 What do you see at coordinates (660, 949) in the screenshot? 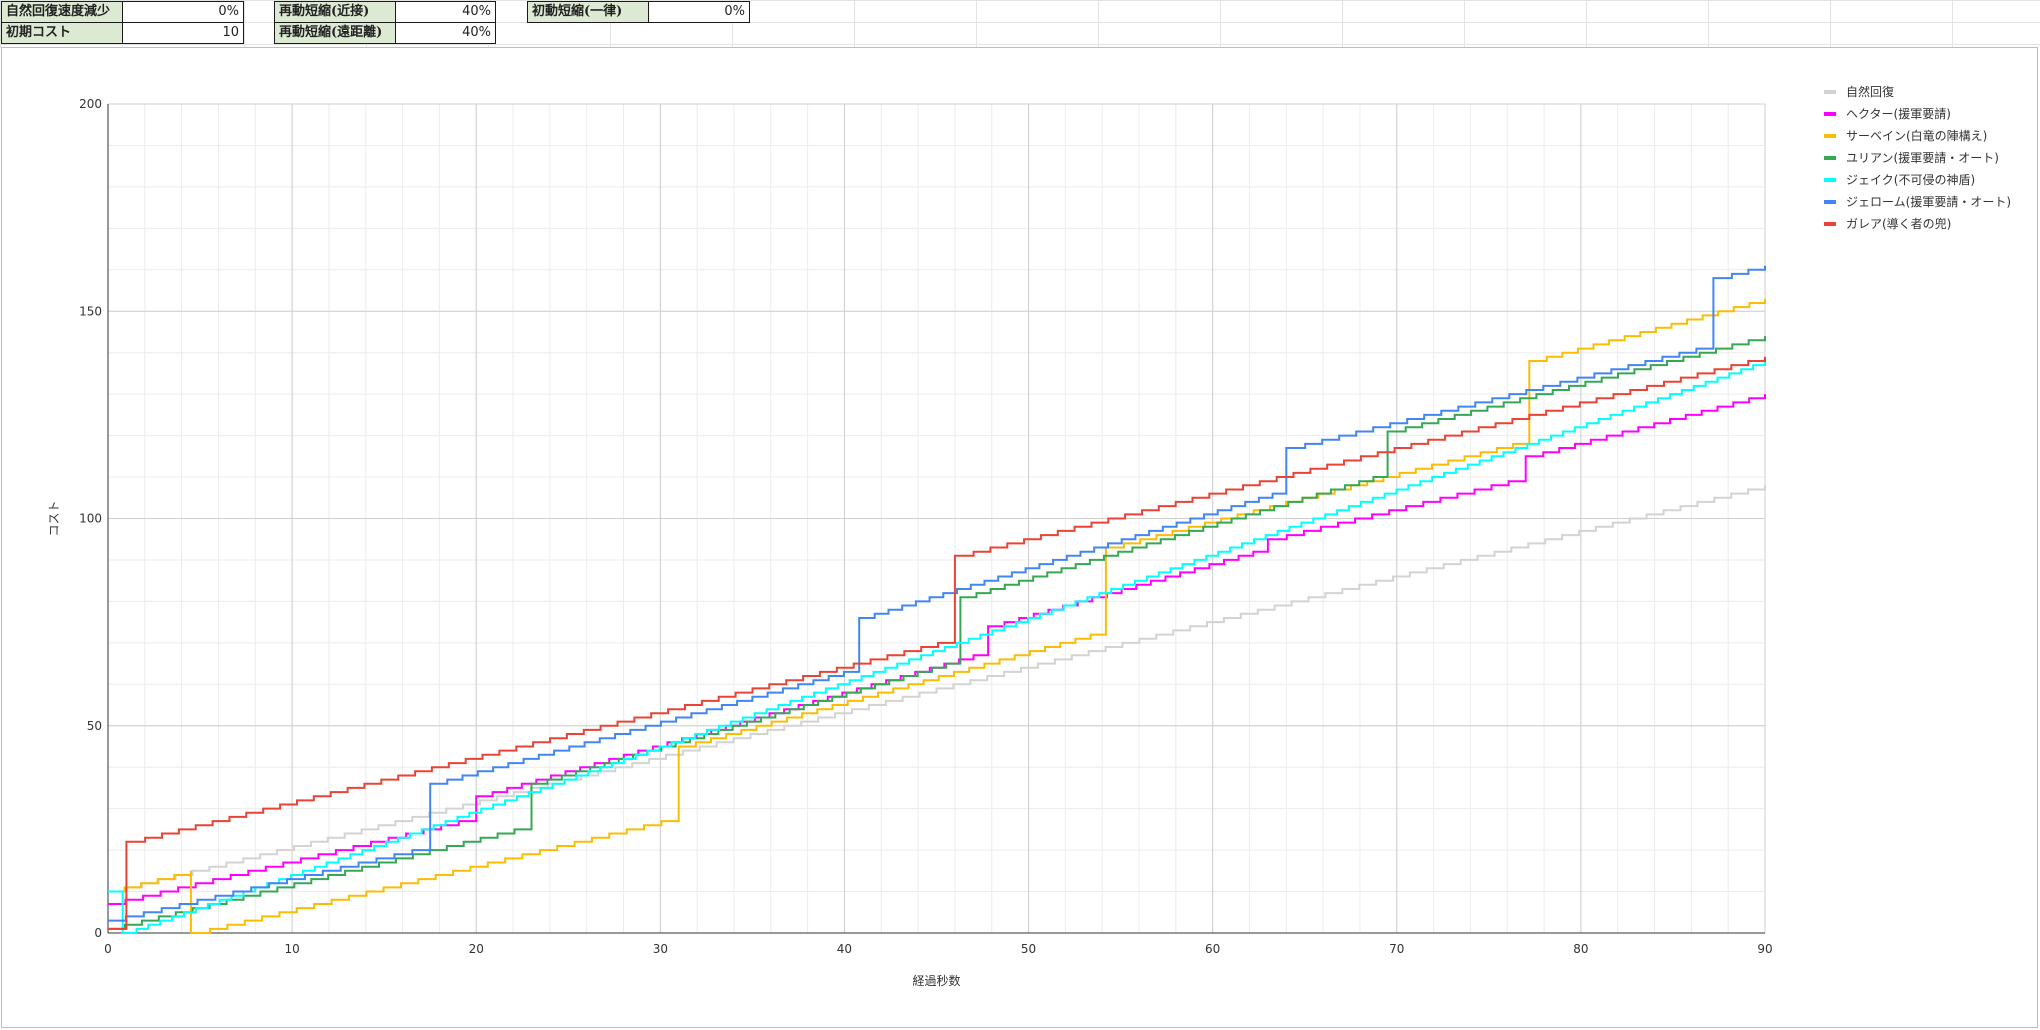
I see `x-tick-label: 30` at bounding box center [660, 949].